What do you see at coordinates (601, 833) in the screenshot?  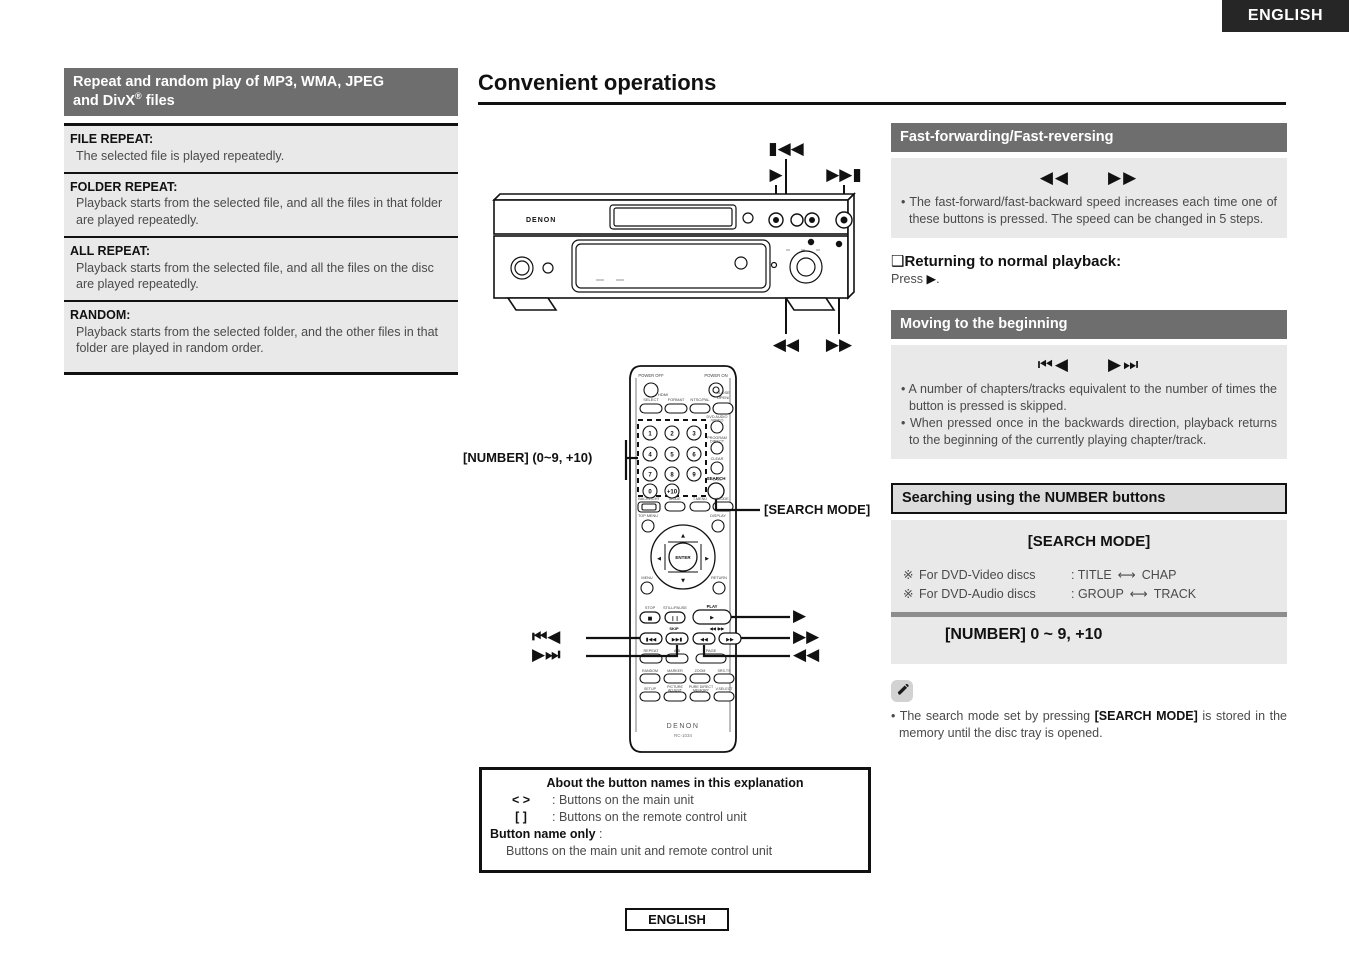 I see `legend-only-colon: :` at bounding box center [601, 833].